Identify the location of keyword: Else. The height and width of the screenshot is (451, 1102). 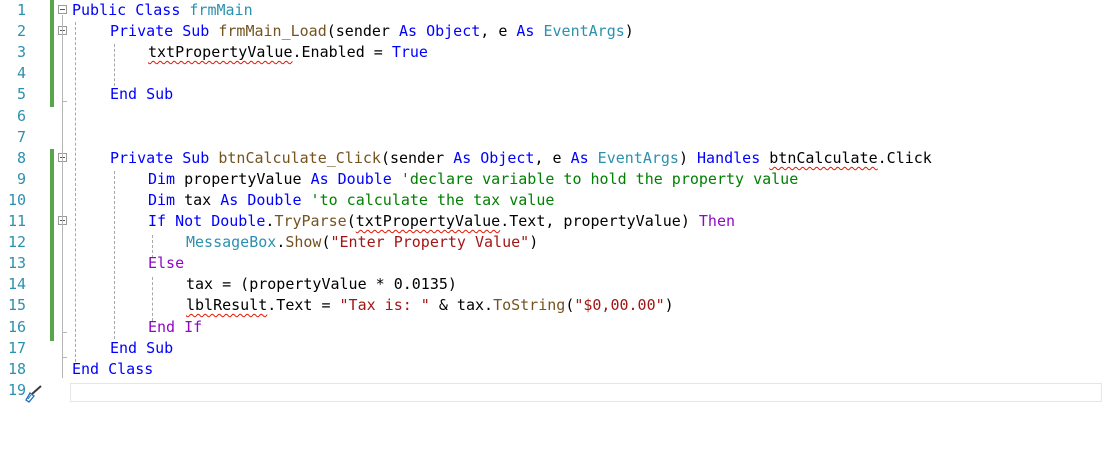
(166, 263).